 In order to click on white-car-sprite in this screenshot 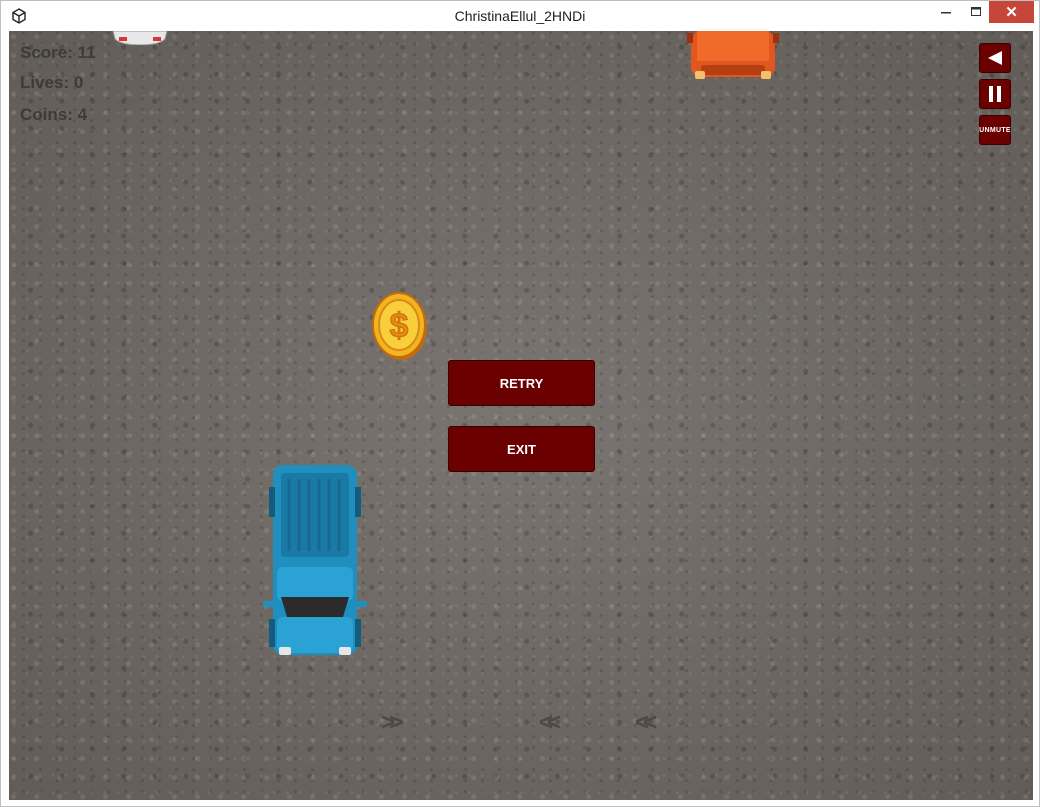, I will do `click(140, 38)`.